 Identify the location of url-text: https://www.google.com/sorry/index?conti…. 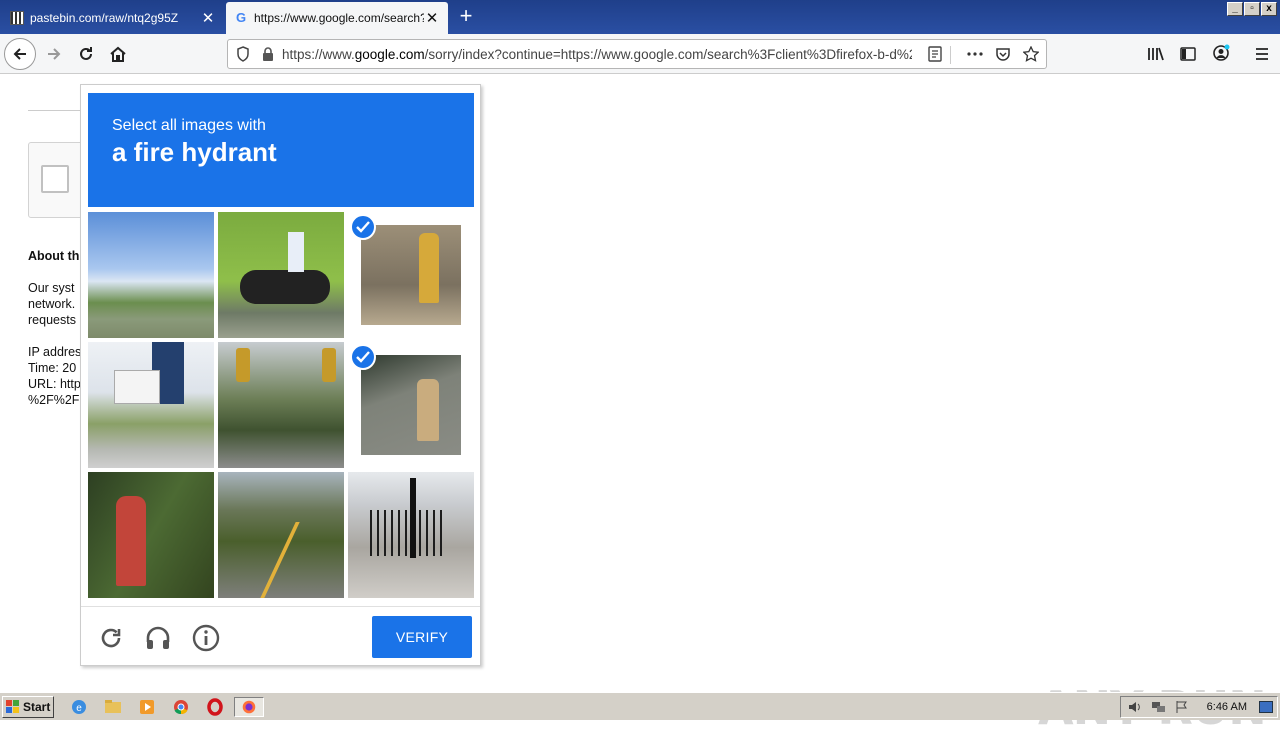
(597, 54).